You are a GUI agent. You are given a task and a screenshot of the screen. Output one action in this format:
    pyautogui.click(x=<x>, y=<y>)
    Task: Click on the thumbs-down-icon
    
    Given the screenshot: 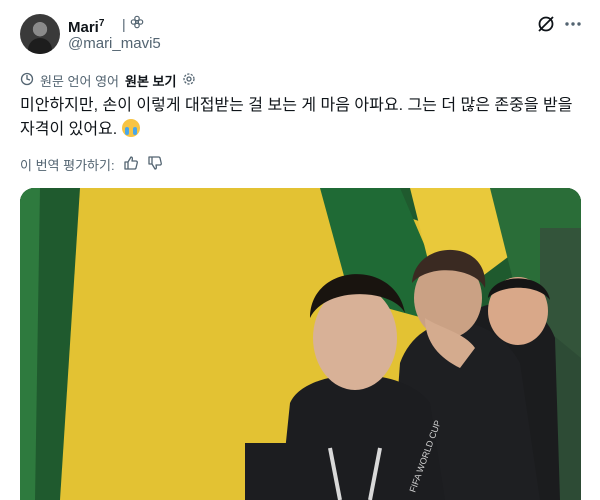 What is the action you would take?
    pyautogui.click(x=155, y=164)
    